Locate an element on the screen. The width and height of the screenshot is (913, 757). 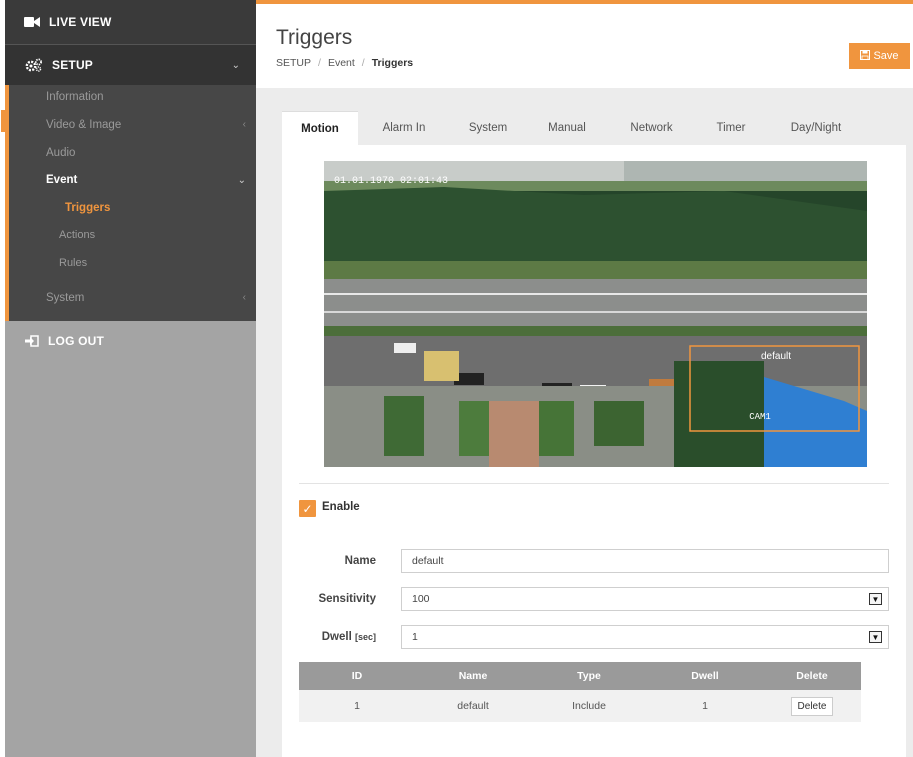
column-header-type: Type is located at coordinates (589, 676).